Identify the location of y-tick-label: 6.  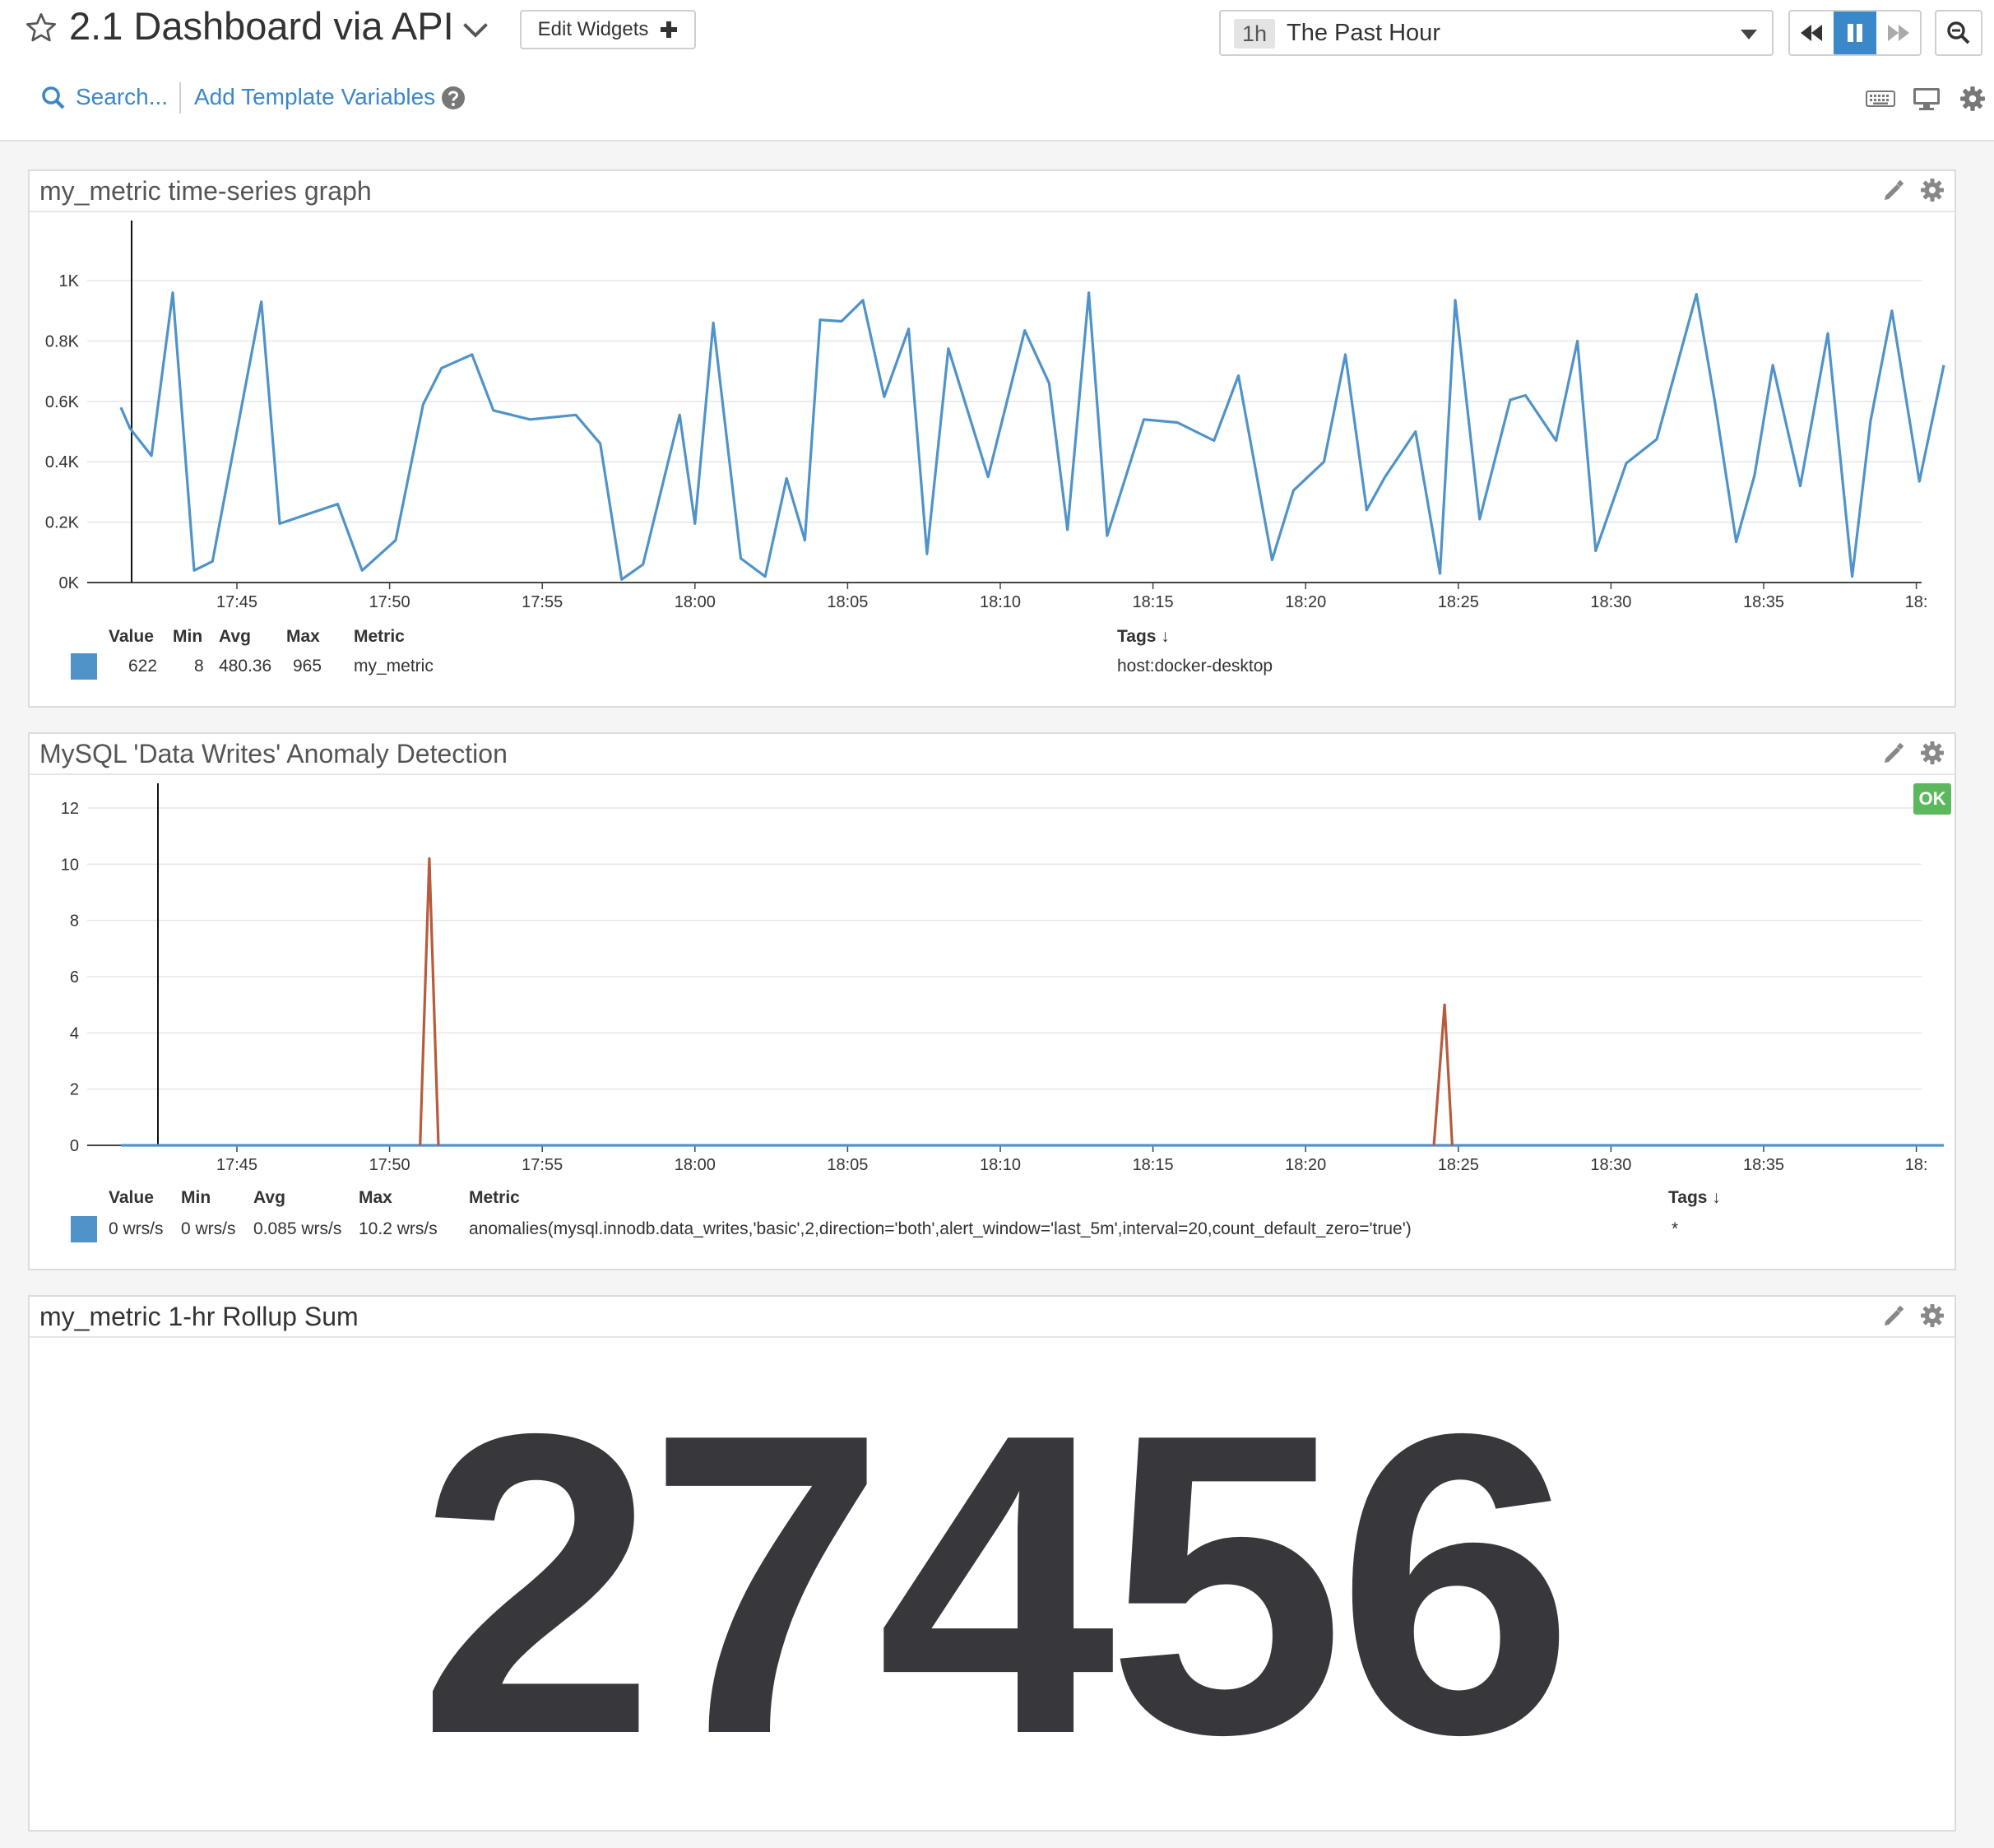
(75, 978).